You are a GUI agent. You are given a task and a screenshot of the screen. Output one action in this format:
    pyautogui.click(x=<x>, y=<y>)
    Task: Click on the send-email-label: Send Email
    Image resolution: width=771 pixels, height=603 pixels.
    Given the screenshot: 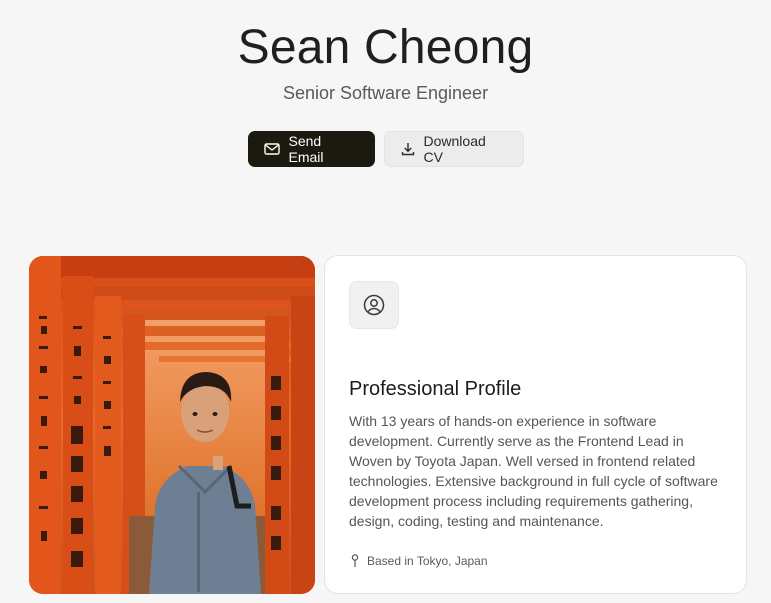 What is the action you would take?
    pyautogui.click(x=306, y=149)
    